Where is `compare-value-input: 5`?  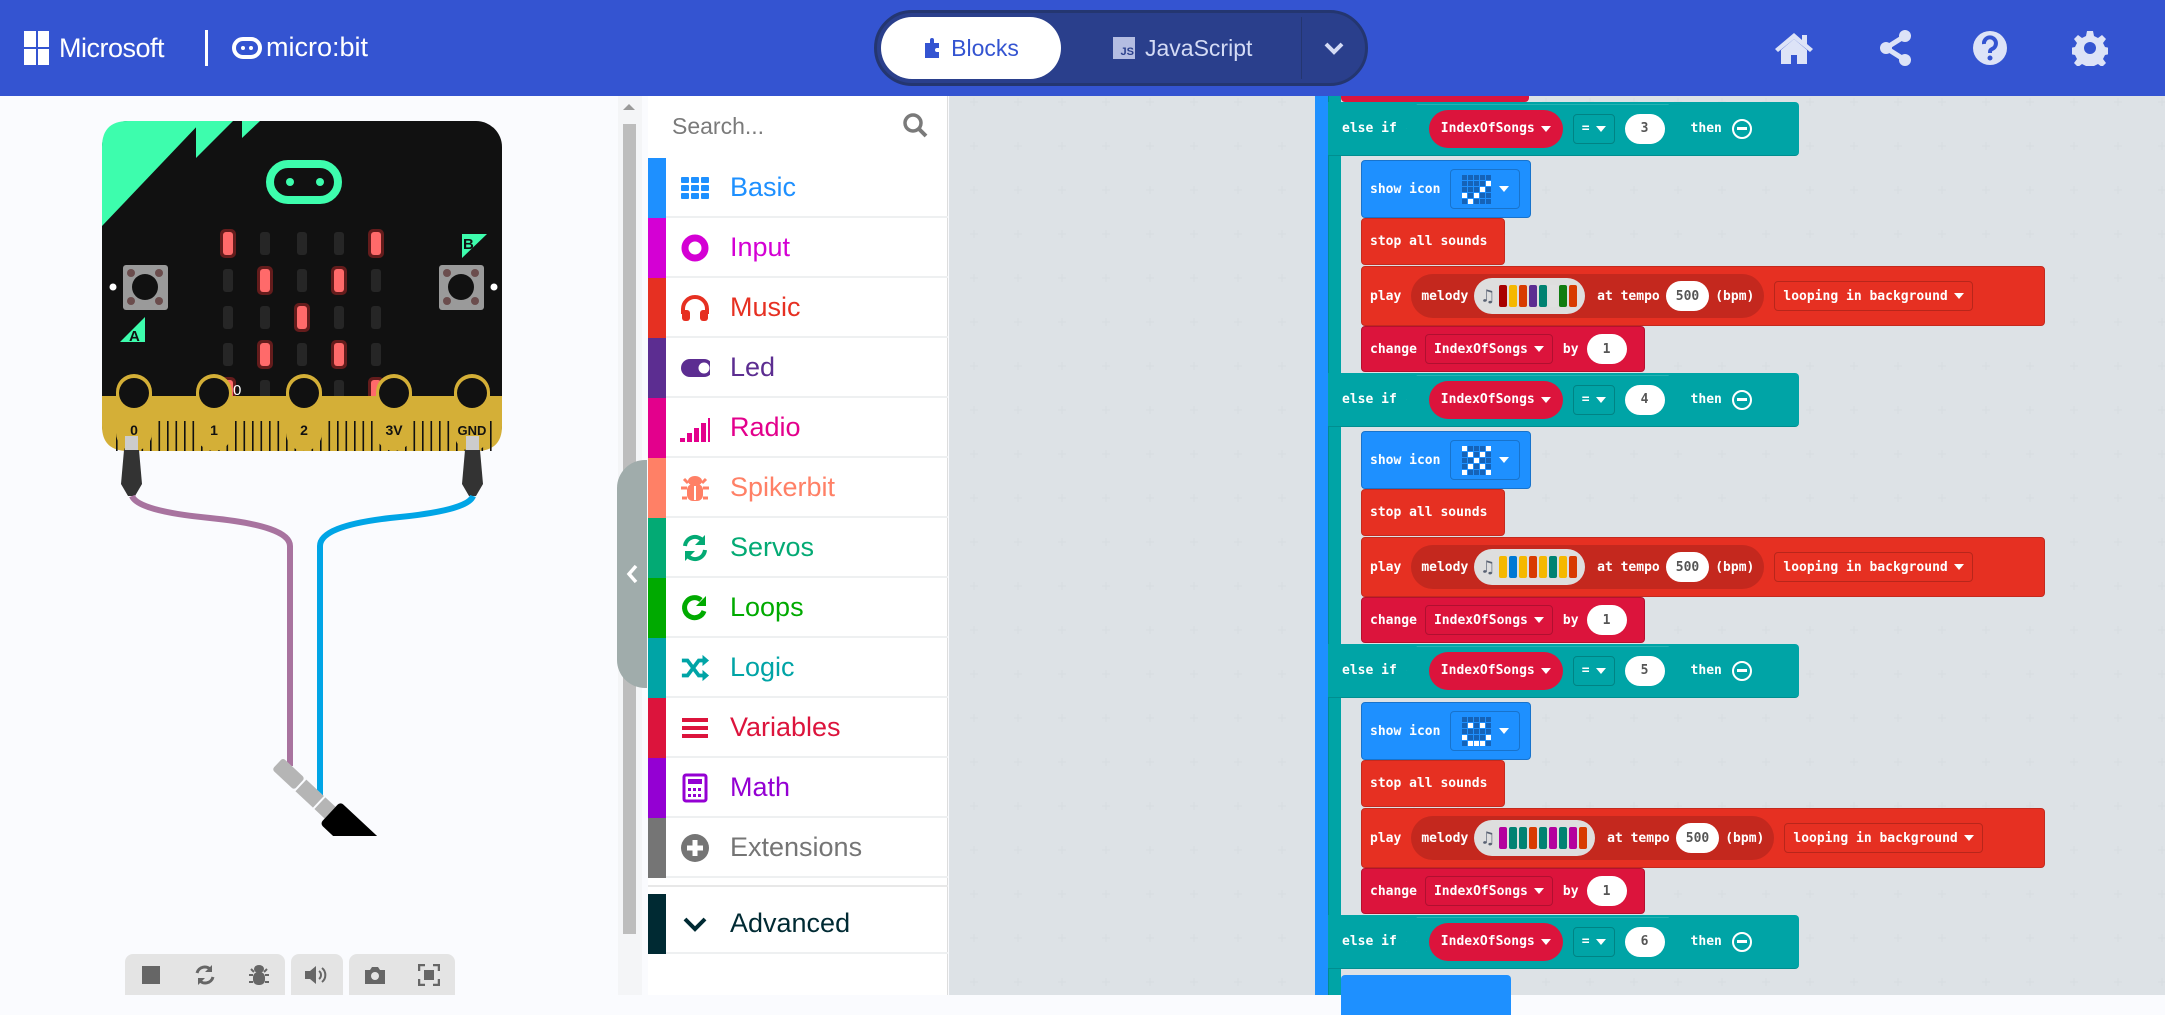 compare-value-input: 5 is located at coordinates (1645, 671).